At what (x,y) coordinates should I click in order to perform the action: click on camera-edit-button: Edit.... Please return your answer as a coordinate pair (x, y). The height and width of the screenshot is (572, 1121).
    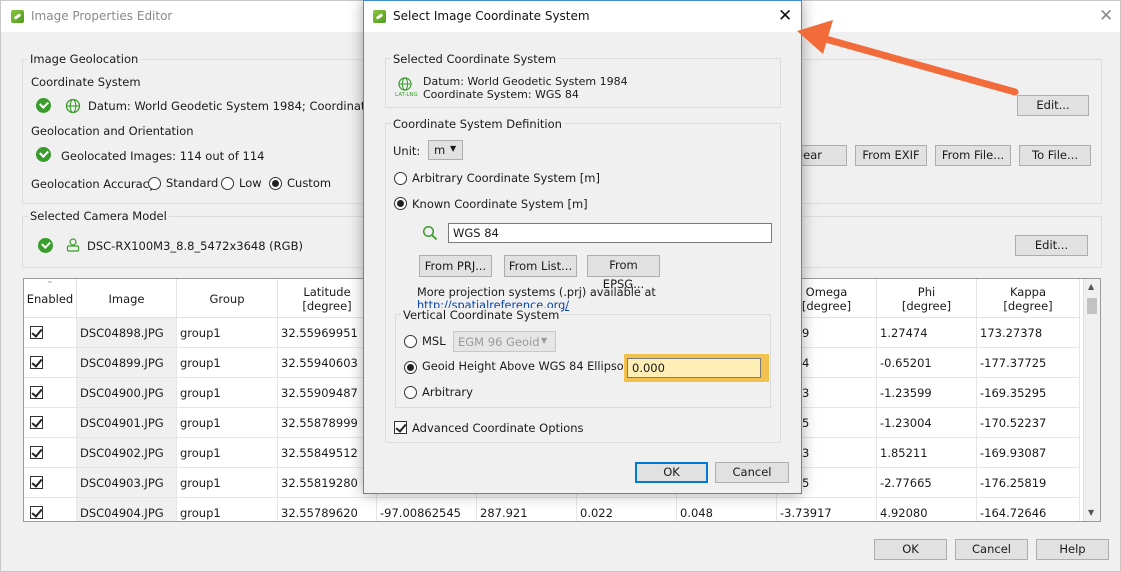
    Looking at the image, I should click on (1051, 245).